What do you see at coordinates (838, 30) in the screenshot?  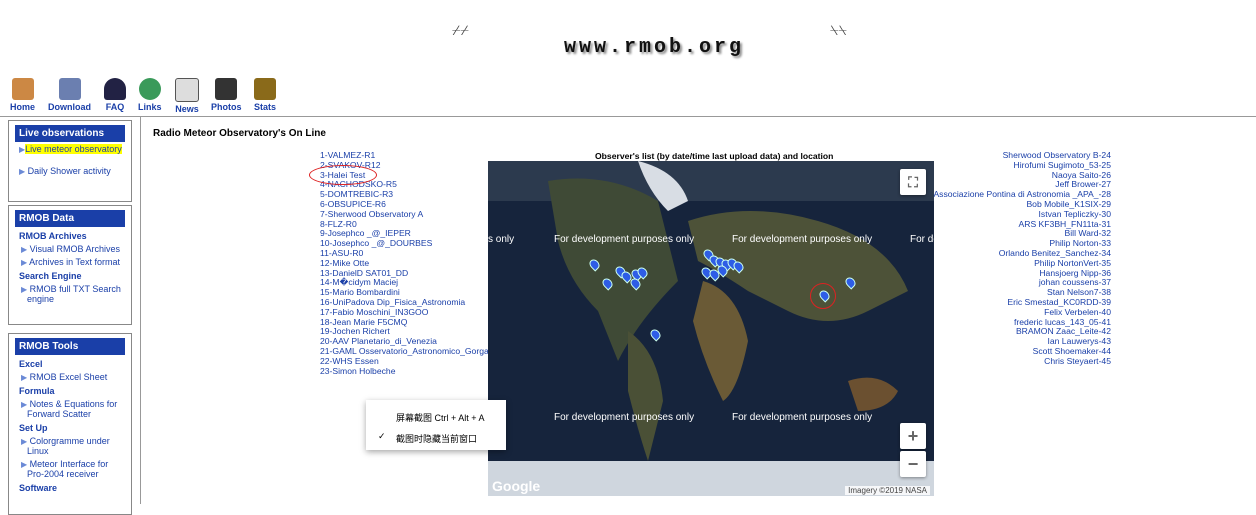 I see `antenna-icon: ⍀⍀` at bounding box center [838, 30].